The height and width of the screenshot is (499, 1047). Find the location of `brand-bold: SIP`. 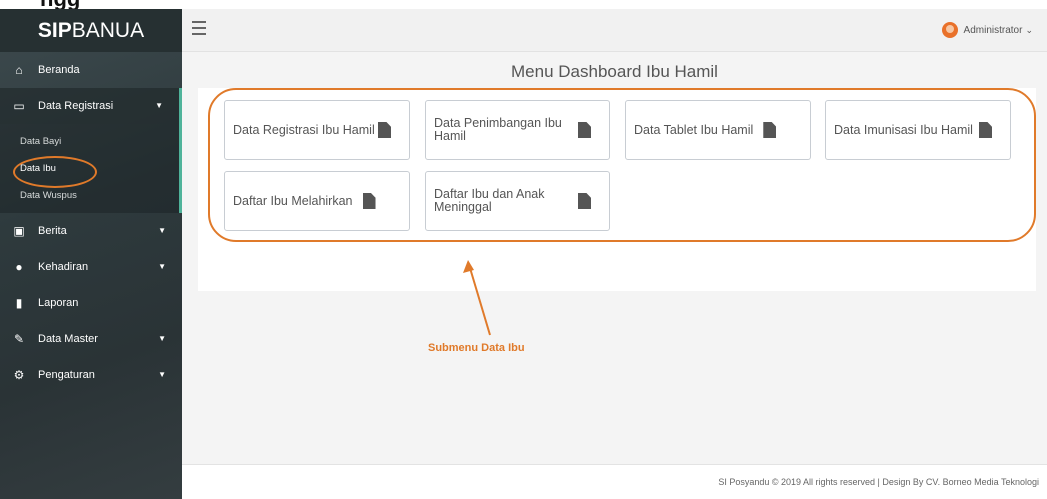

brand-bold: SIP is located at coordinates (54, 30).